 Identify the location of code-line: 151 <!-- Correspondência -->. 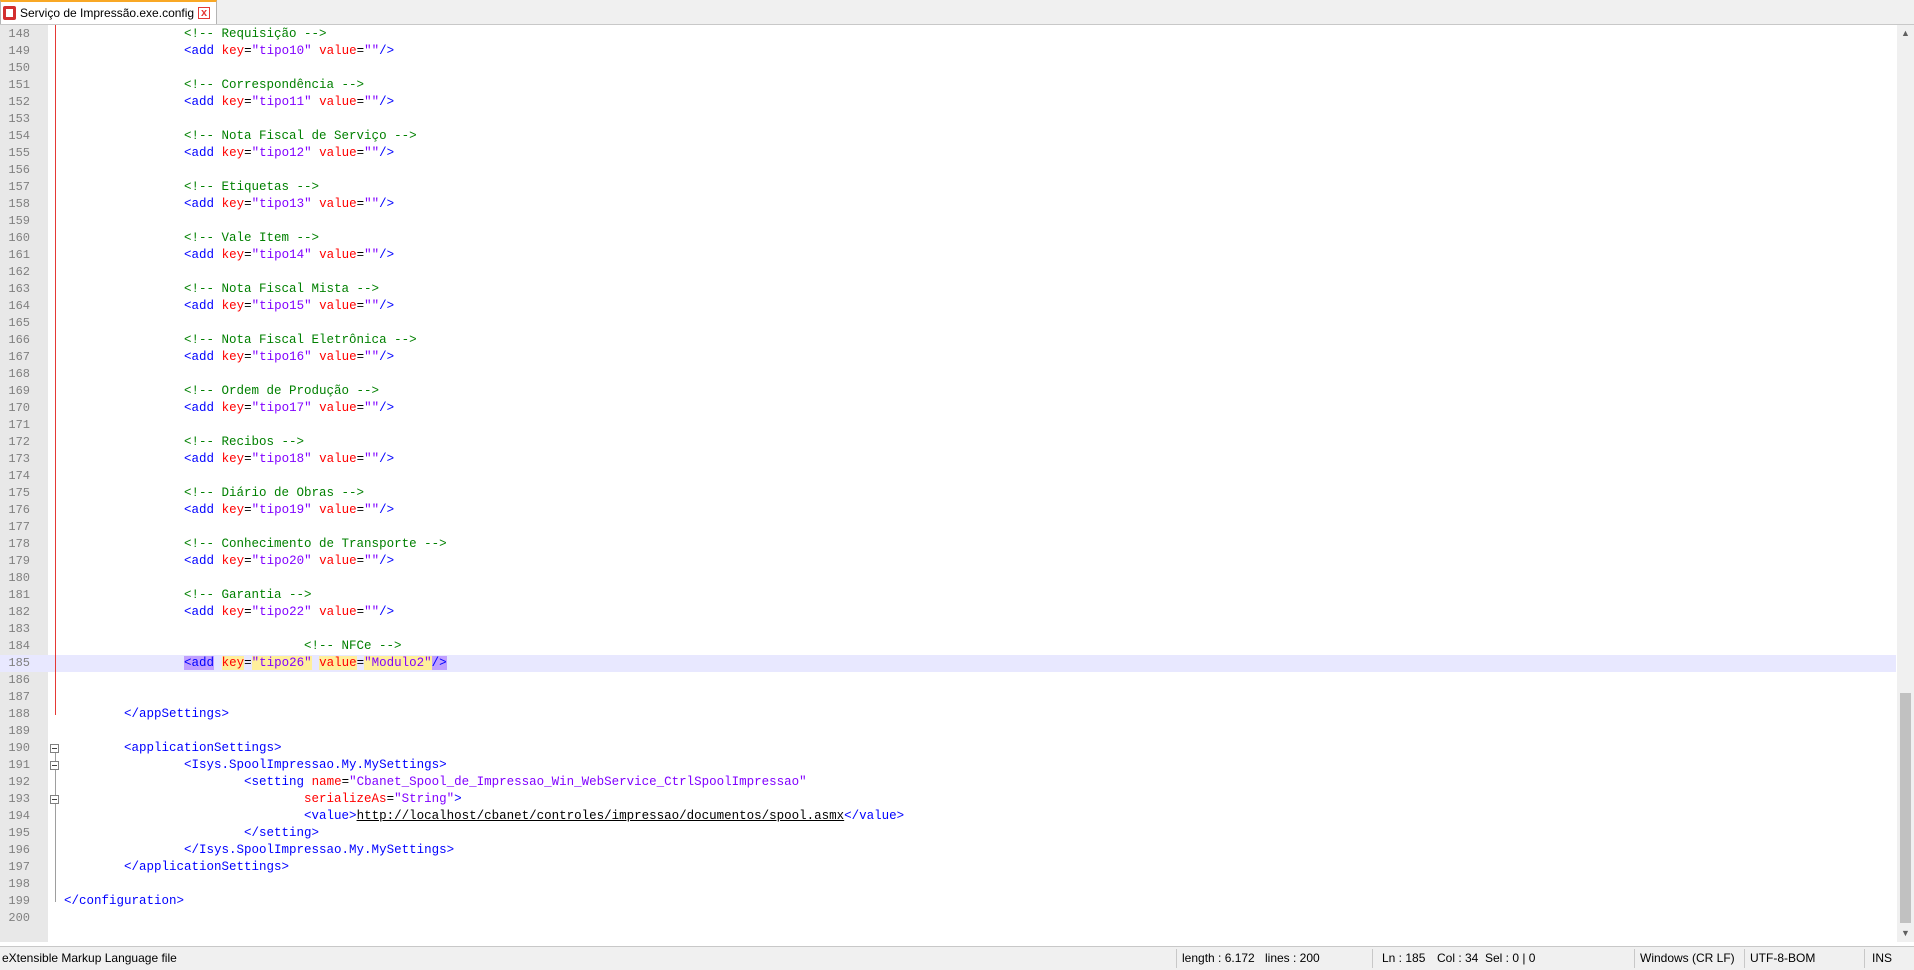
(948, 85).